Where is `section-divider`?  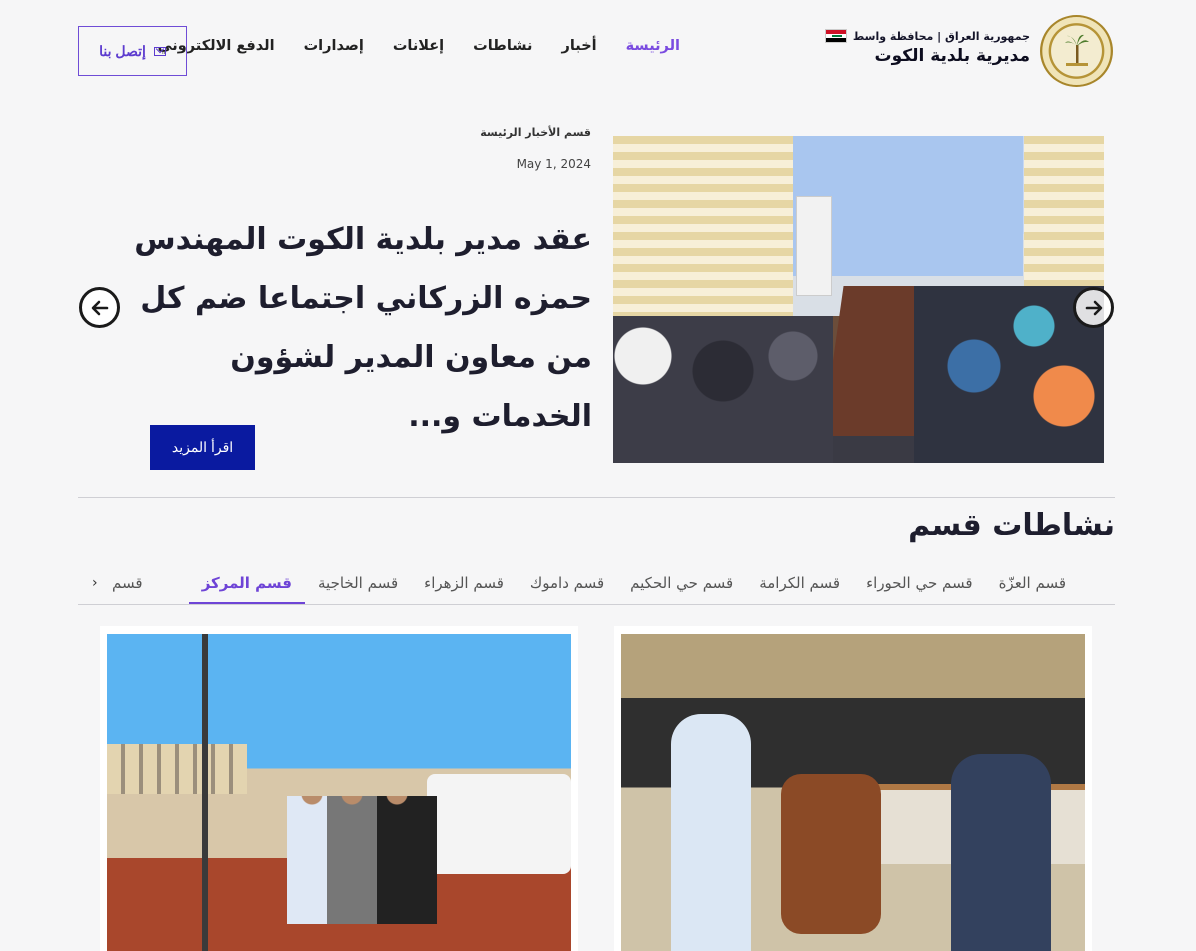 section-divider is located at coordinates (596, 497).